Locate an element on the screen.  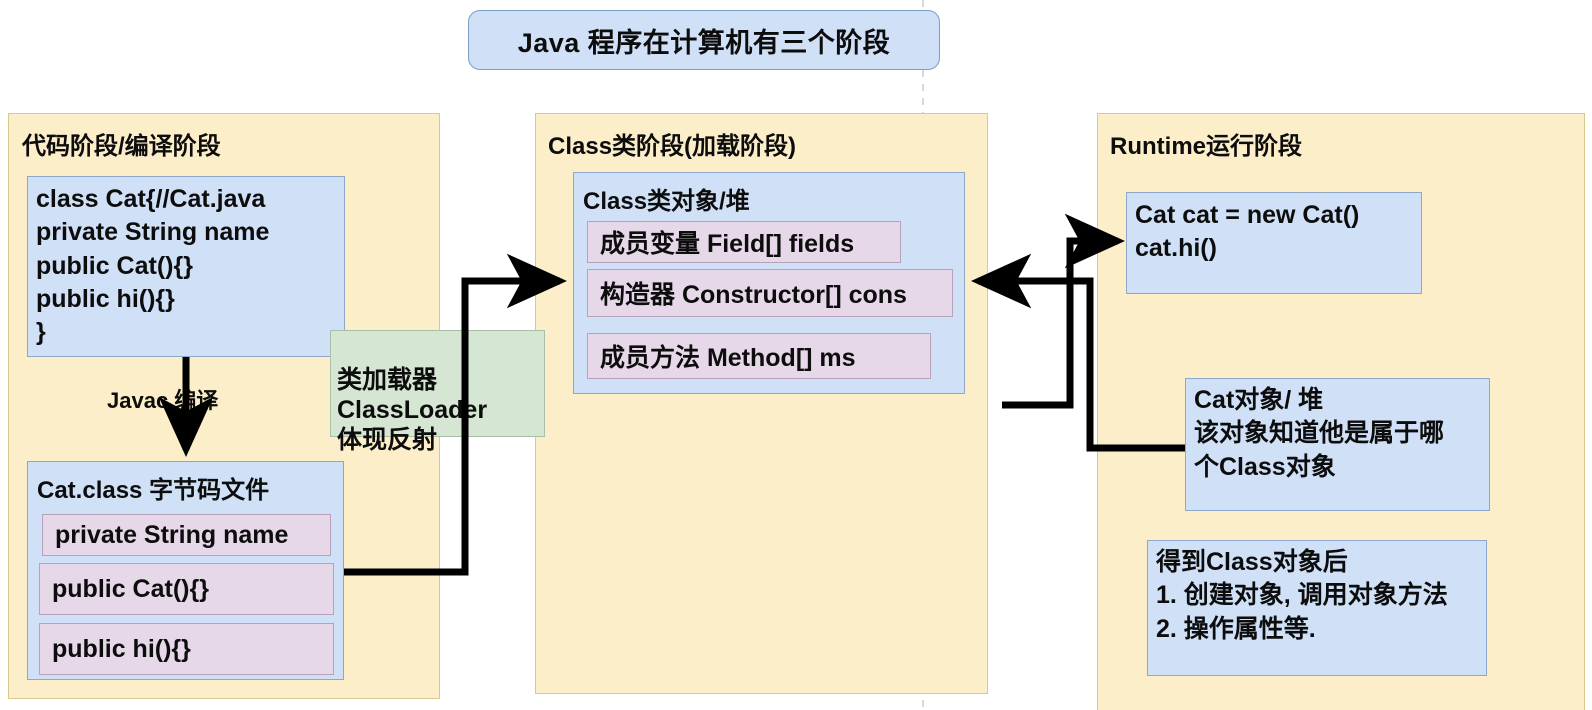
diagram-title-text: Java 程序在计算机有三个阶段 is located at coordinates (704, 42).